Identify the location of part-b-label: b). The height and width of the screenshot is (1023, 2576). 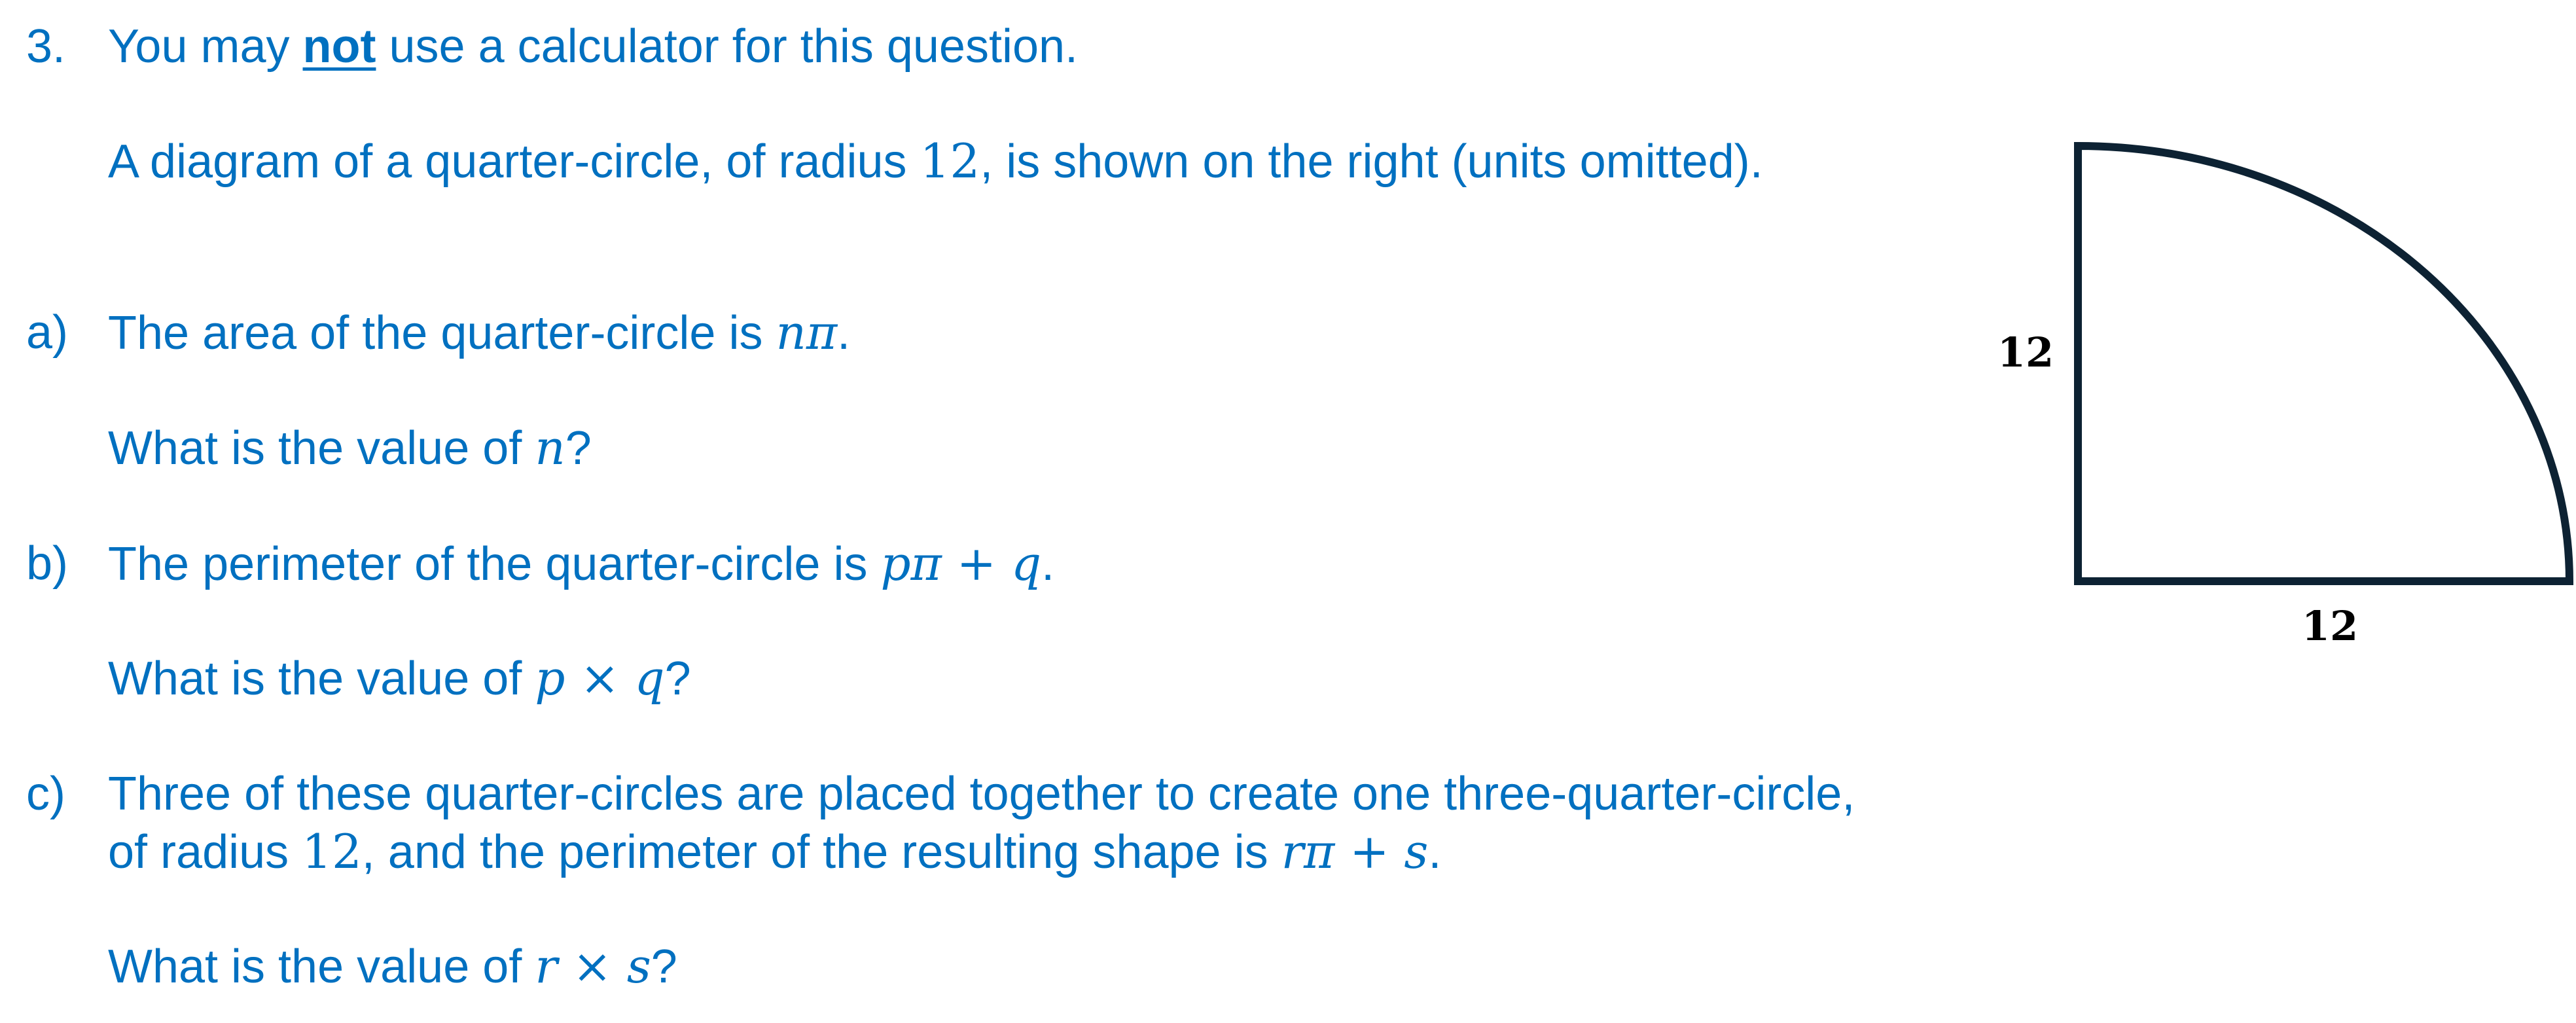
(47, 563).